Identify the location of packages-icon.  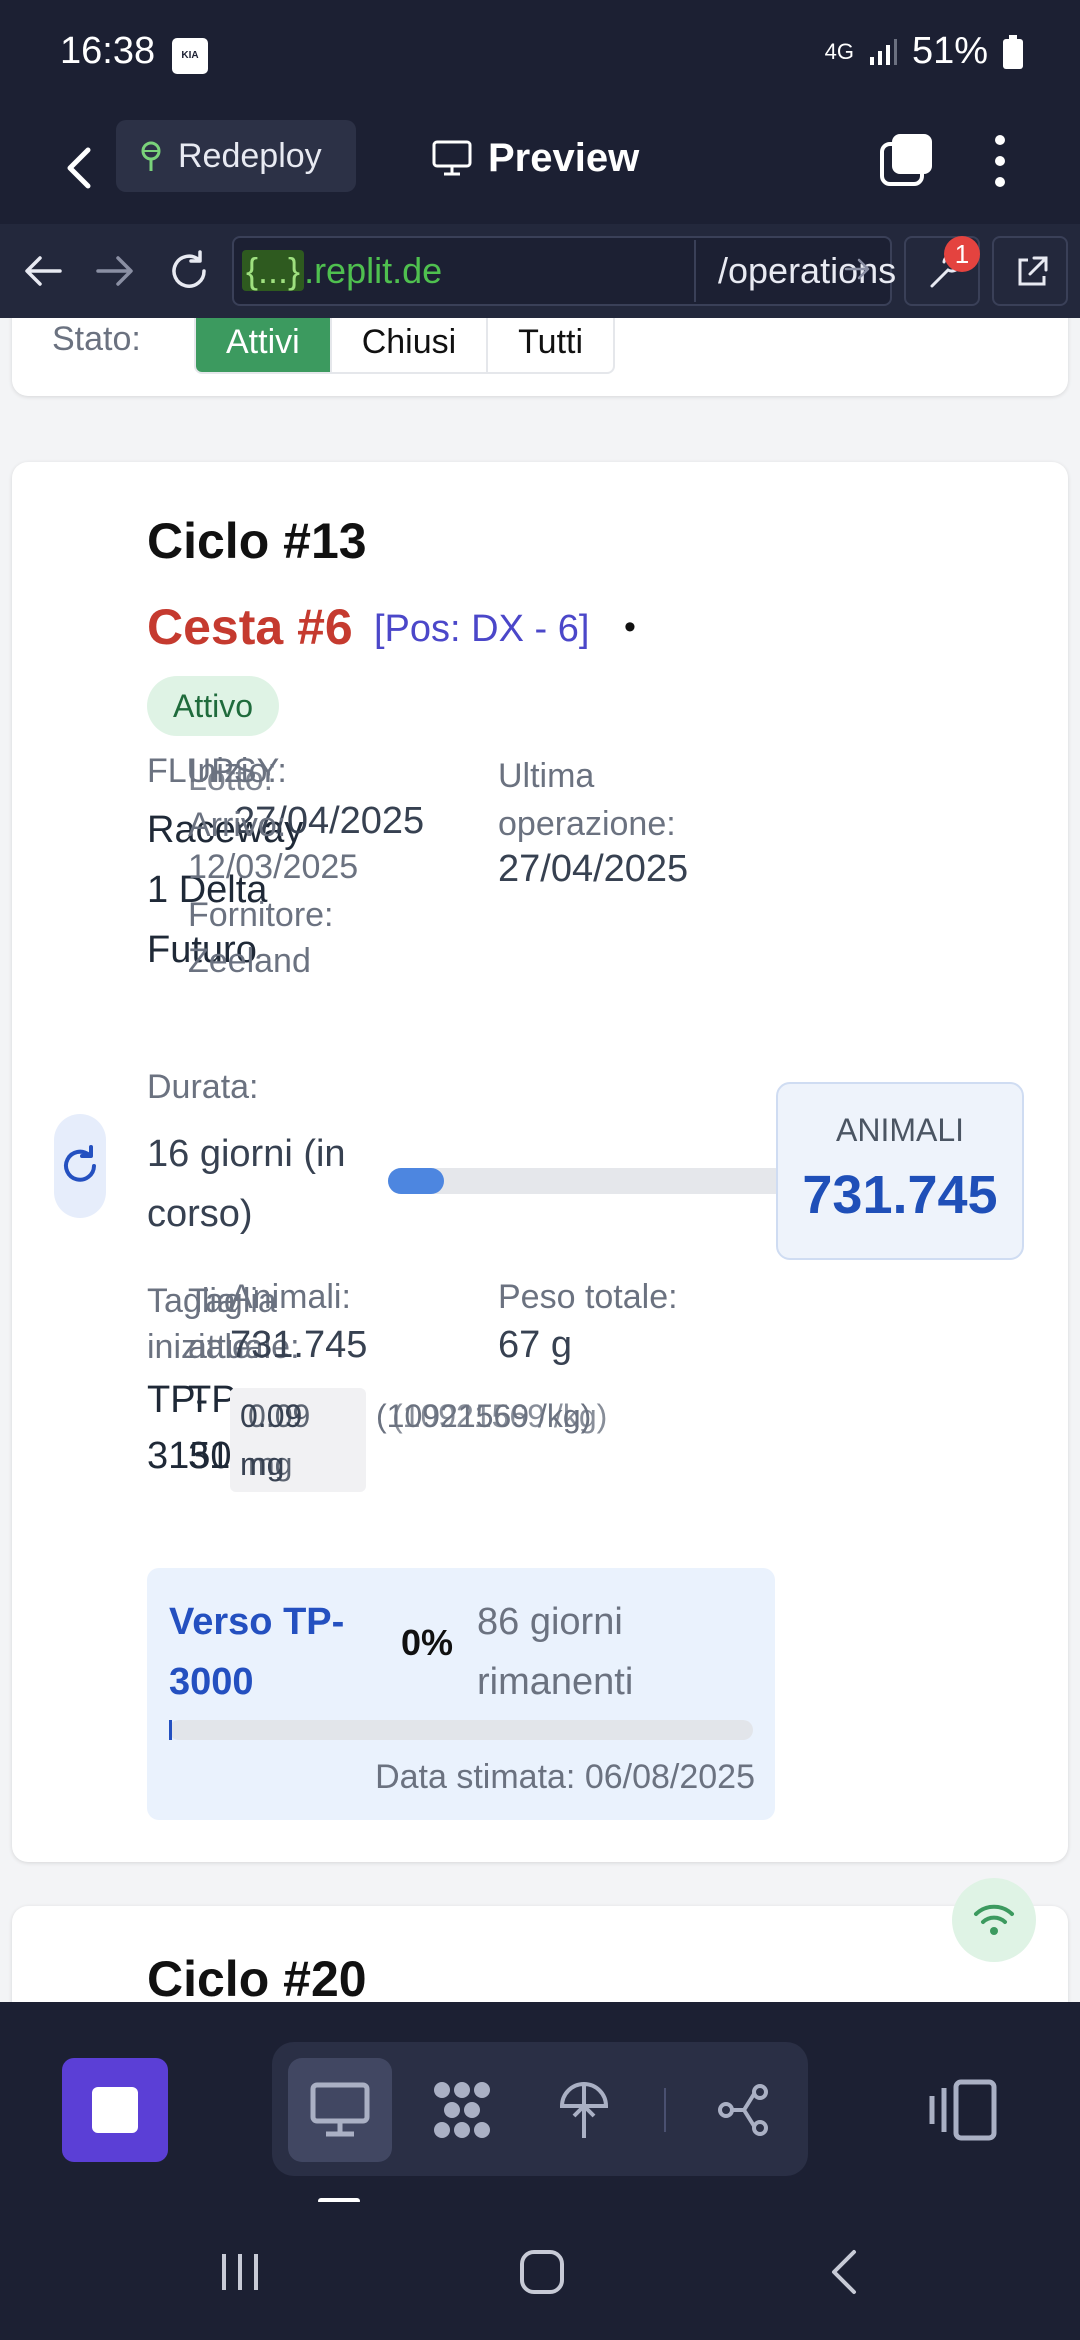
(462, 2110).